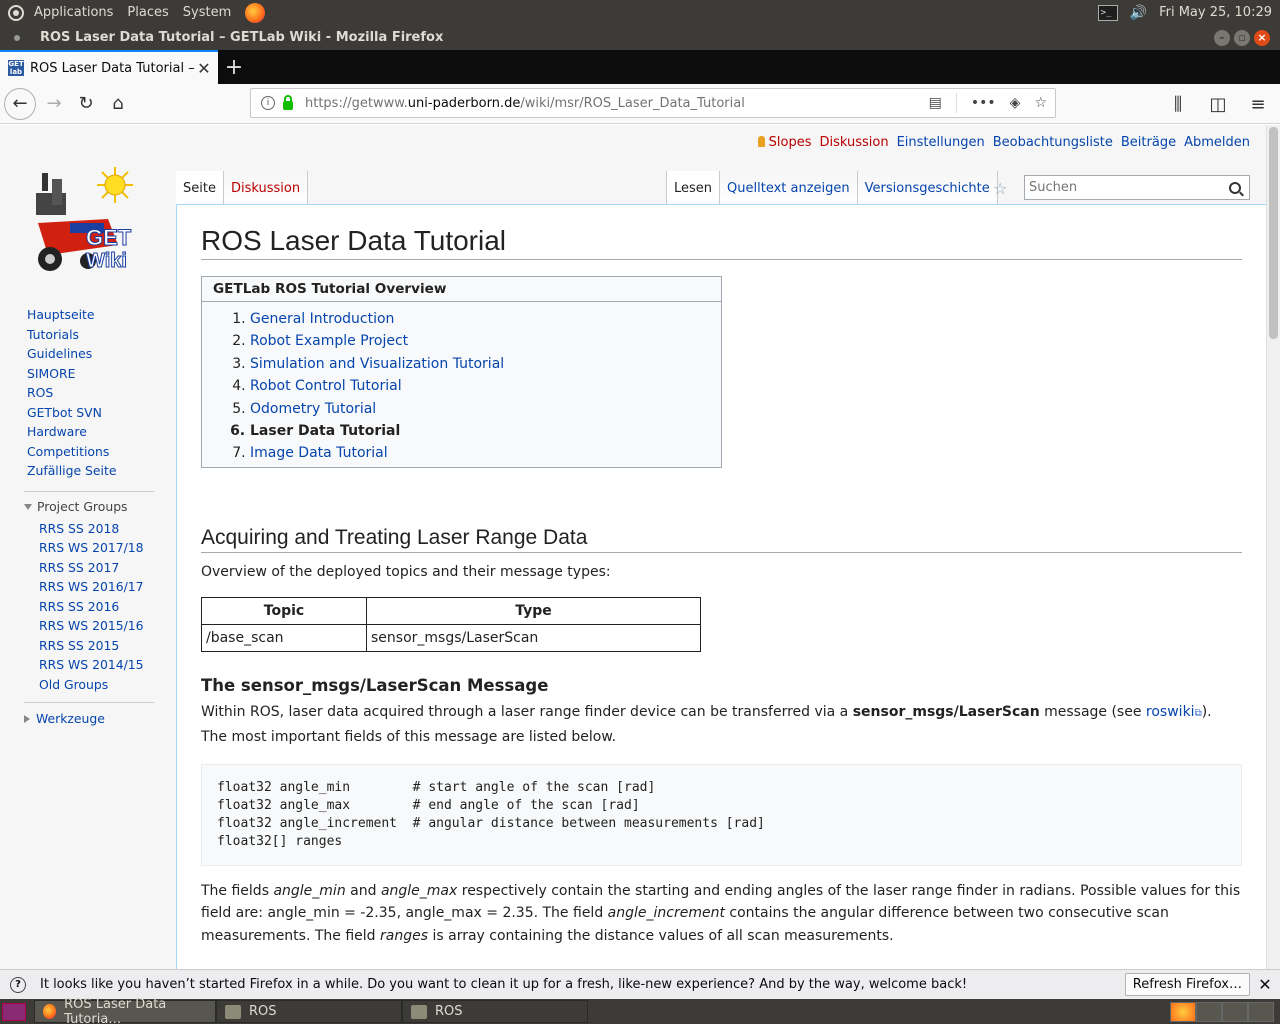 This screenshot has height=1024, width=1280. What do you see at coordinates (107, 626) in the screenshot?
I see `project-group-rrs-ws-2015-16: RRS WS 2015/16` at bounding box center [107, 626].